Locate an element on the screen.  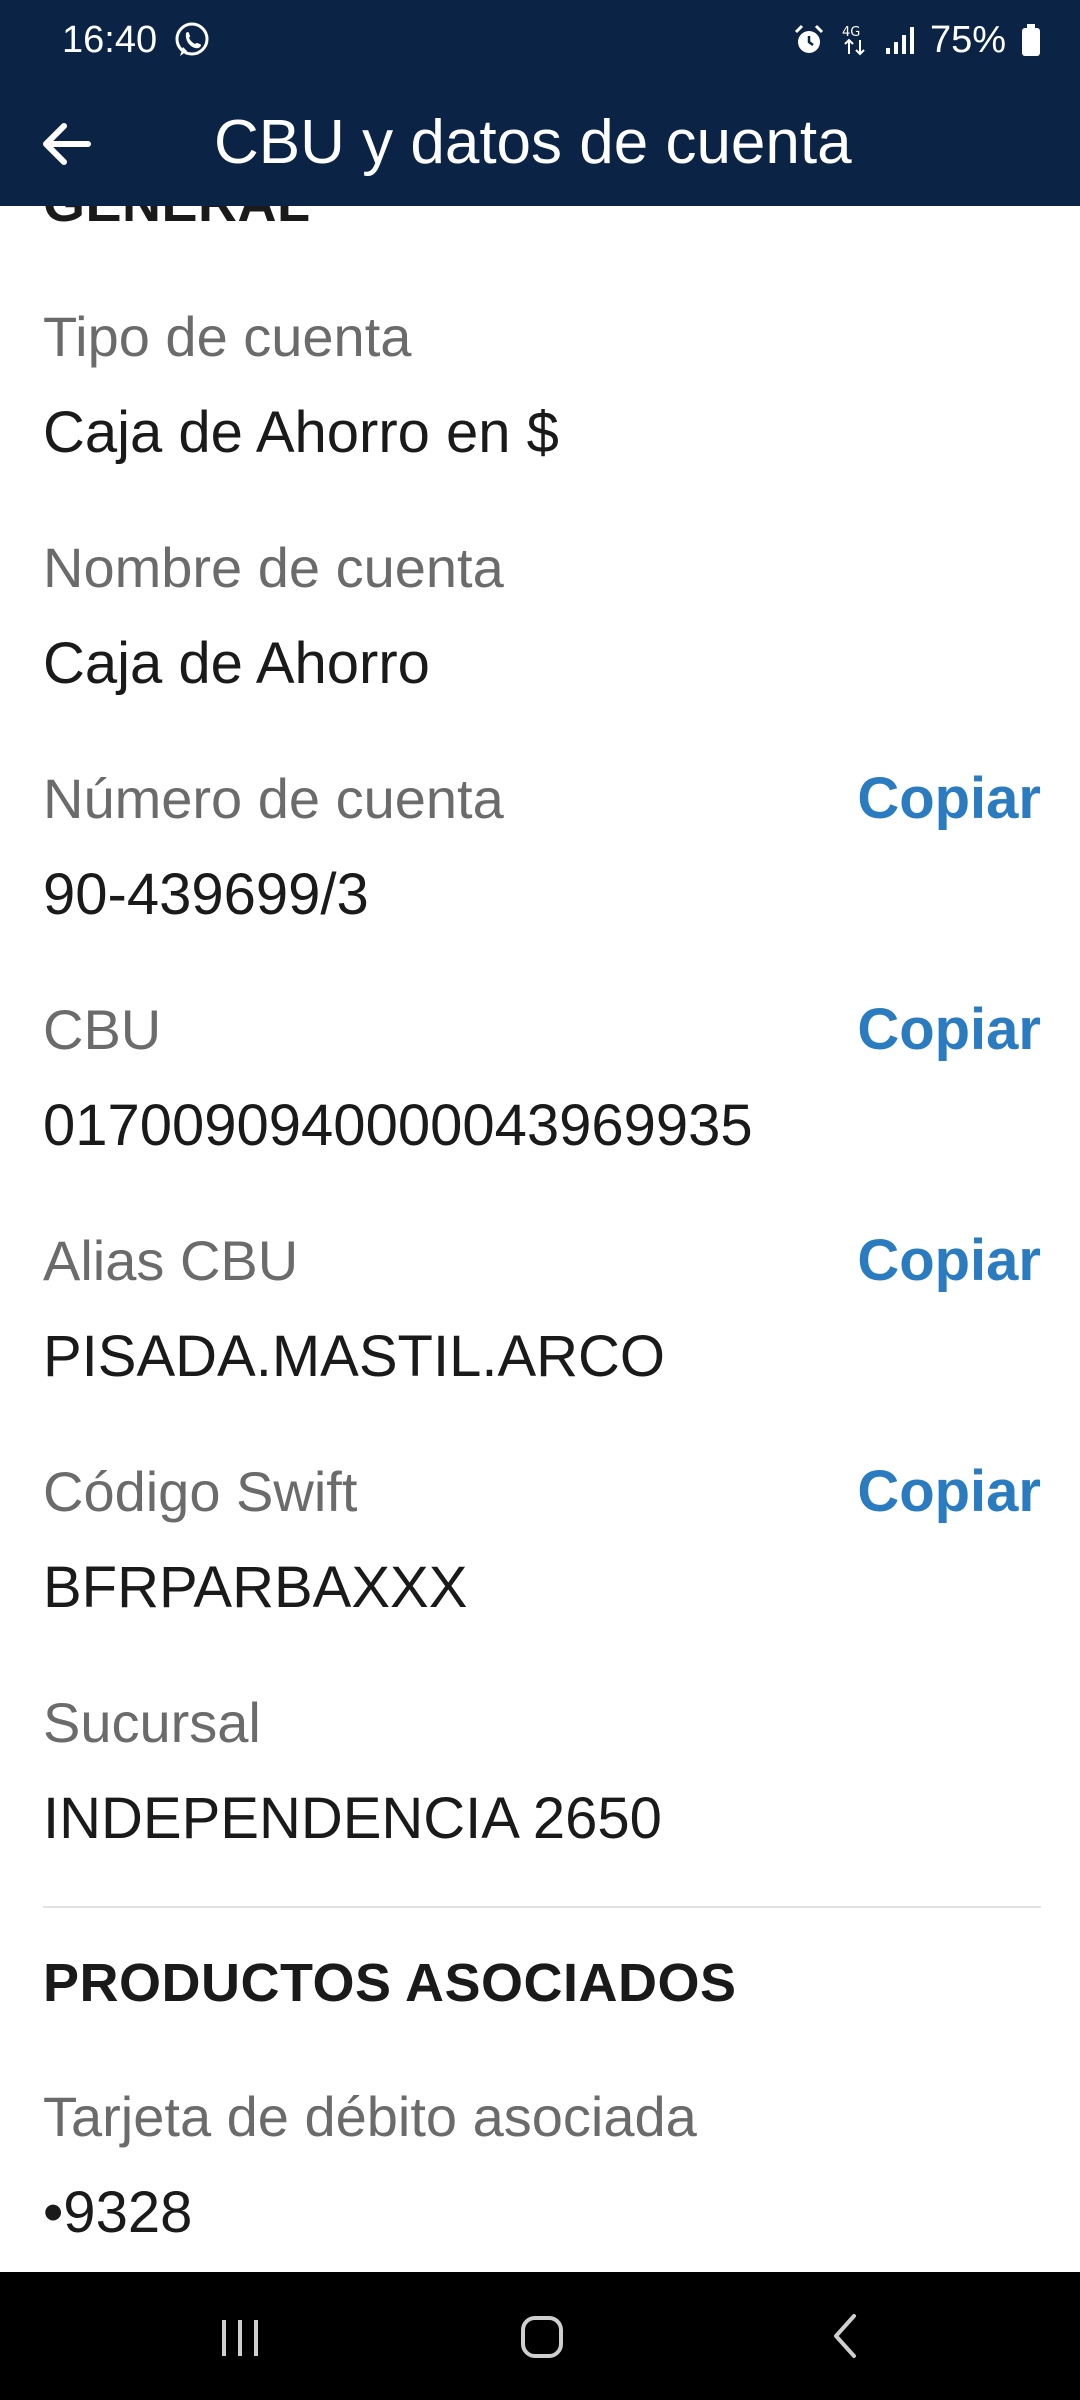
app-bar: CBU y datos de cuenta is located at coordinates (540, 143).